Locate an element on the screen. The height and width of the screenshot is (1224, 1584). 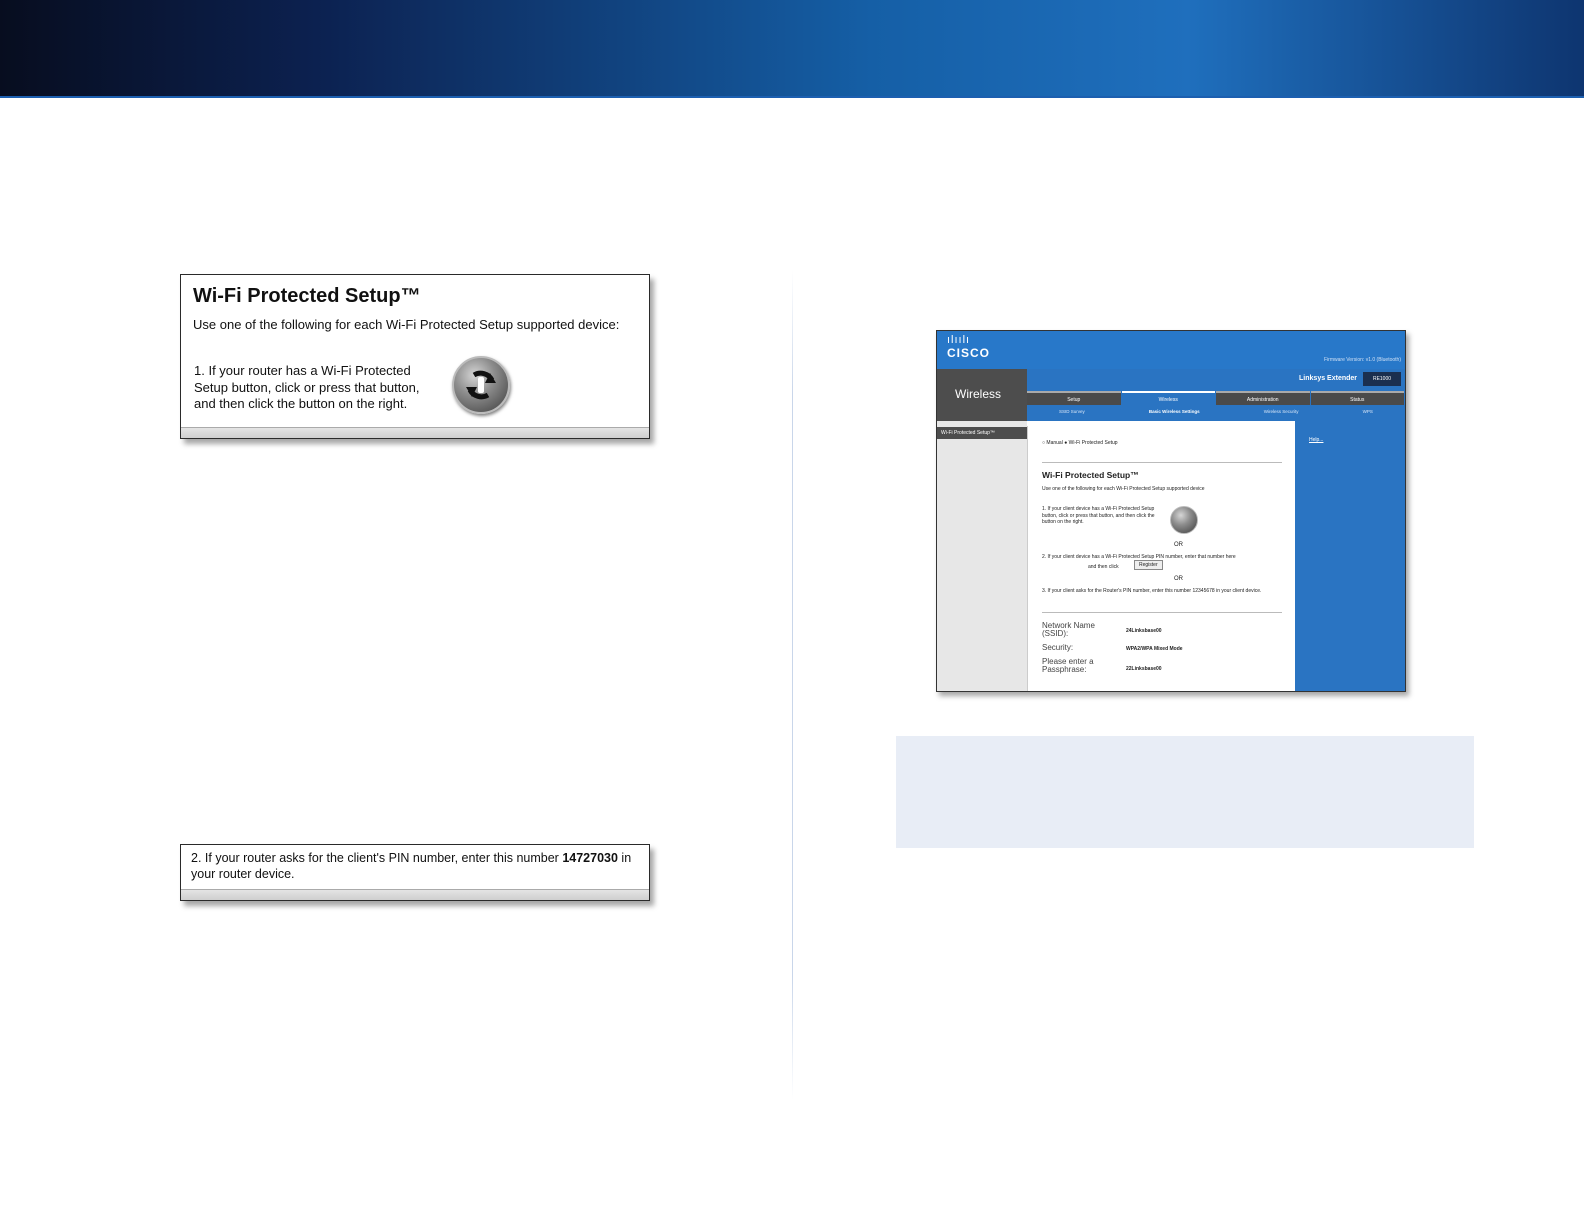
subtab-basic-wireless: Basic Wireless Settings is located at coordinates (1174, 412).